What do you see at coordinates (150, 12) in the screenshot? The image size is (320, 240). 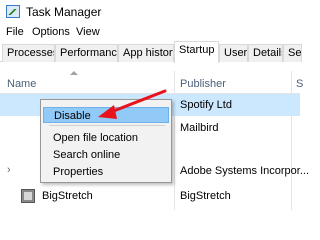 I see `title-bar: Task Manager` at bounding box center [150, 12].